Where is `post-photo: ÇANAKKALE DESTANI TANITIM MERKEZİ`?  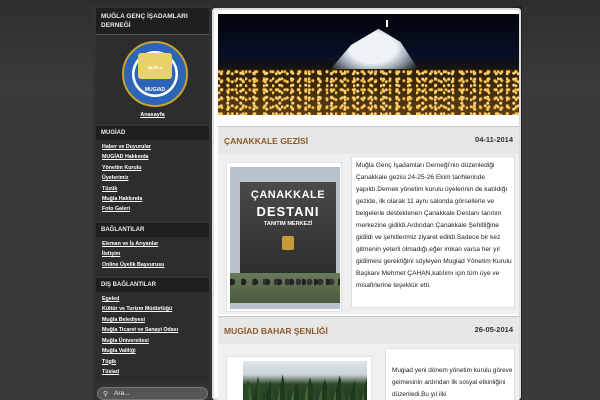 post-photo: ÇANAKKALE DESTANI TANITIM MERKEZİ is located at coordinates (285, 238).